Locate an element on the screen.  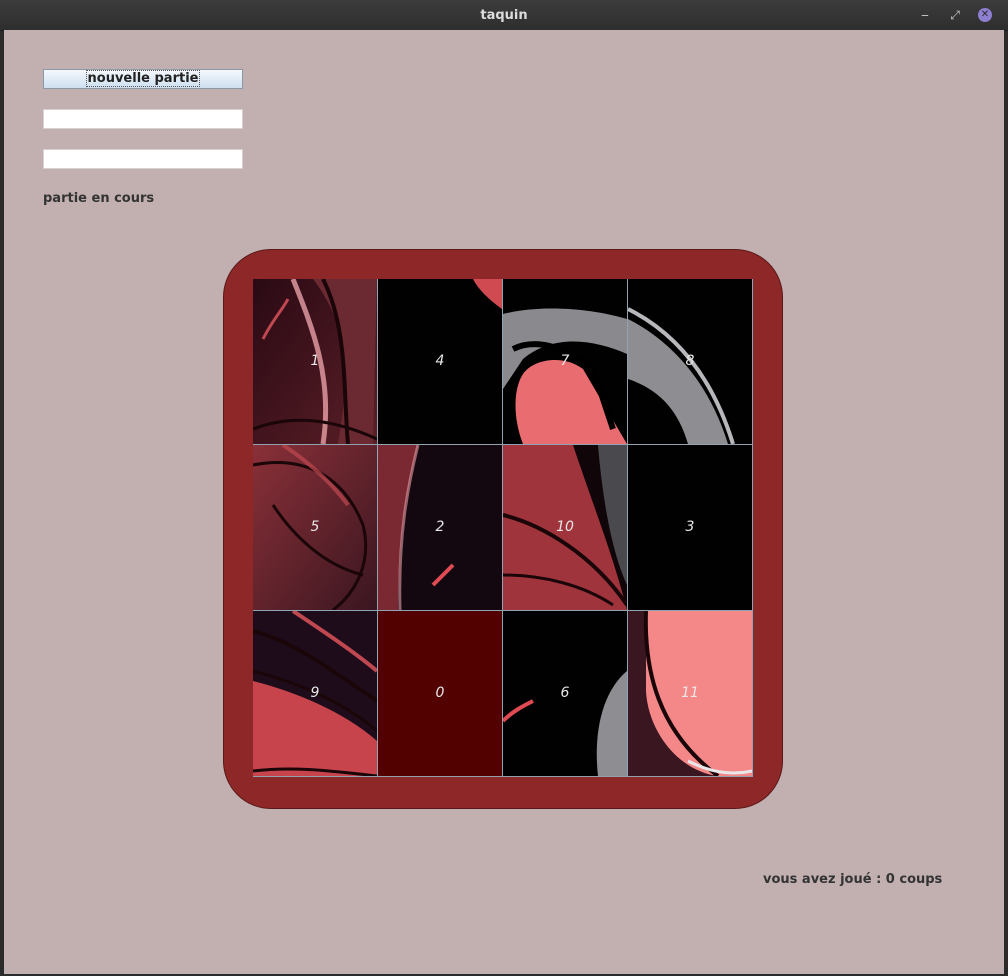
puzzle-tile: 11 is located at coordinates (690, 693).